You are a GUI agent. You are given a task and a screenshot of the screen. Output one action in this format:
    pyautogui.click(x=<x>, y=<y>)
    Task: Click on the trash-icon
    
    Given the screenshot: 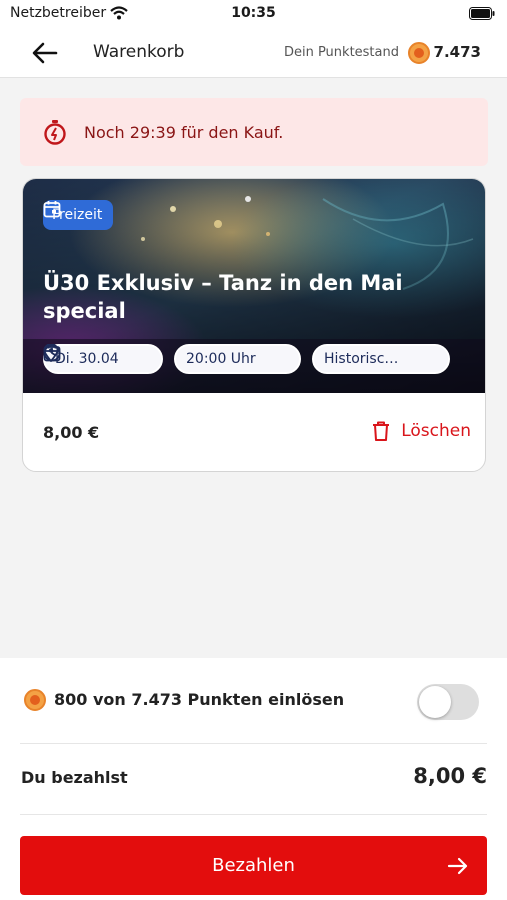 What is the action you would take?
    pyautogui.click(x=381, y=431)
    